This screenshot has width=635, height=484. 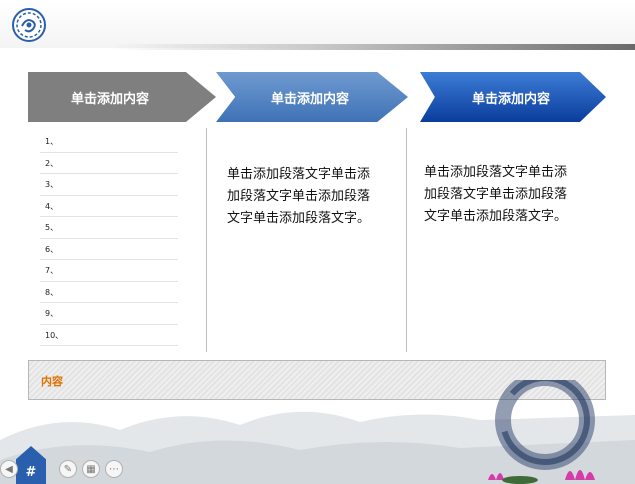 I want to click on list-item: 7、, so click(x=109, y=271).